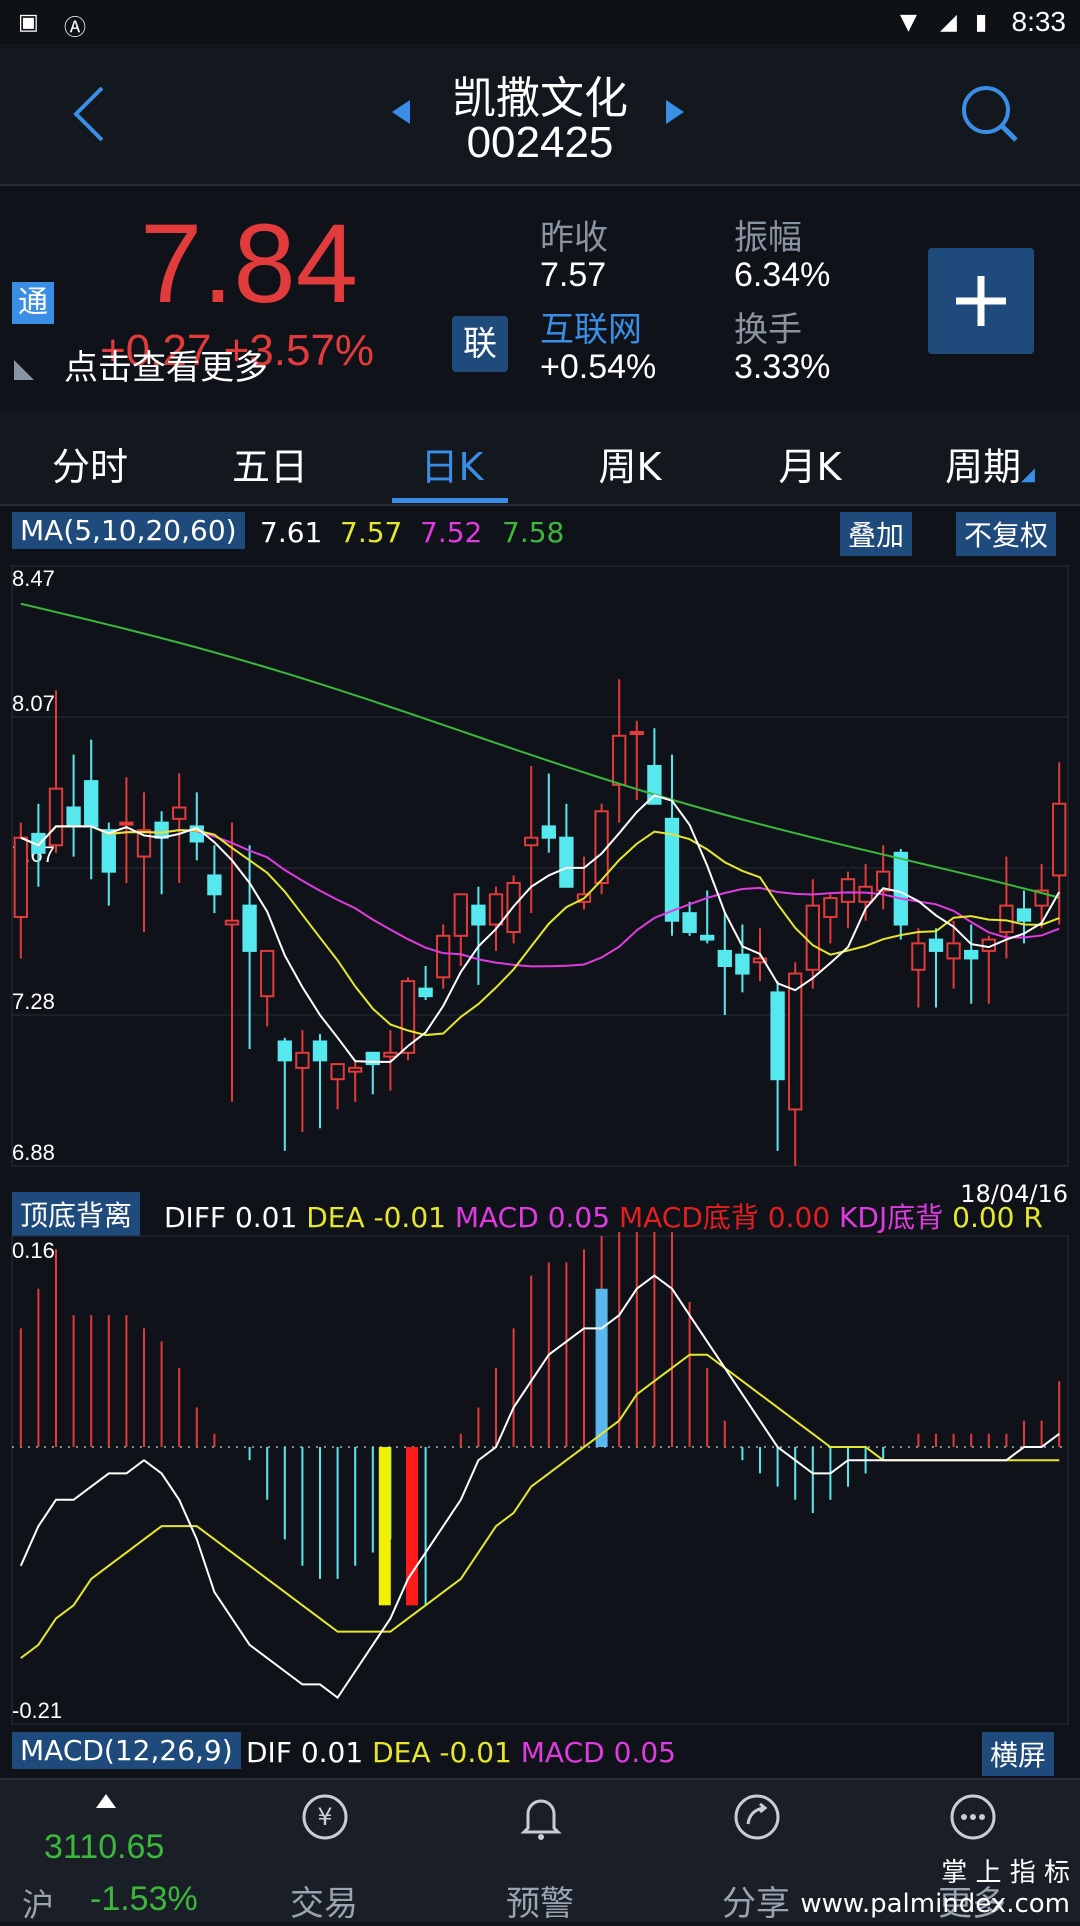  I want to click on amplitude-value: 6.34%, so click(782, 275).